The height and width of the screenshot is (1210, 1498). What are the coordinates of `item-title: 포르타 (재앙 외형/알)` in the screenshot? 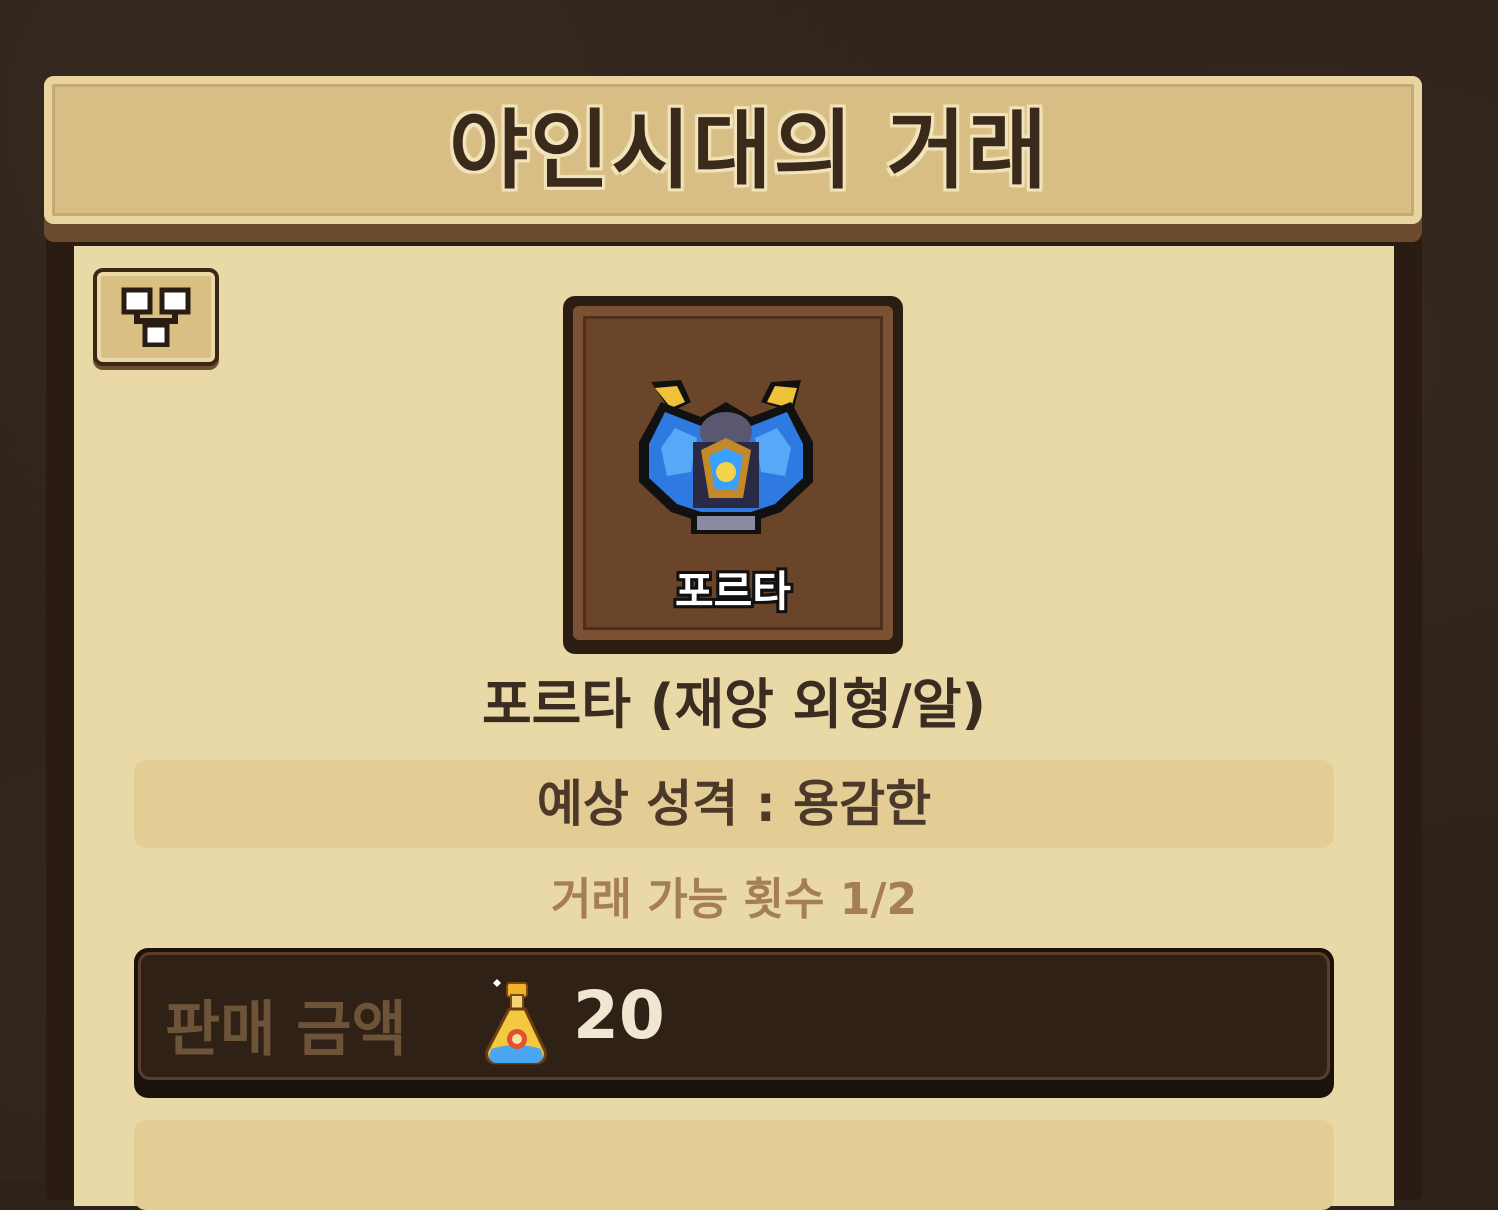 It's located at (734, 704).